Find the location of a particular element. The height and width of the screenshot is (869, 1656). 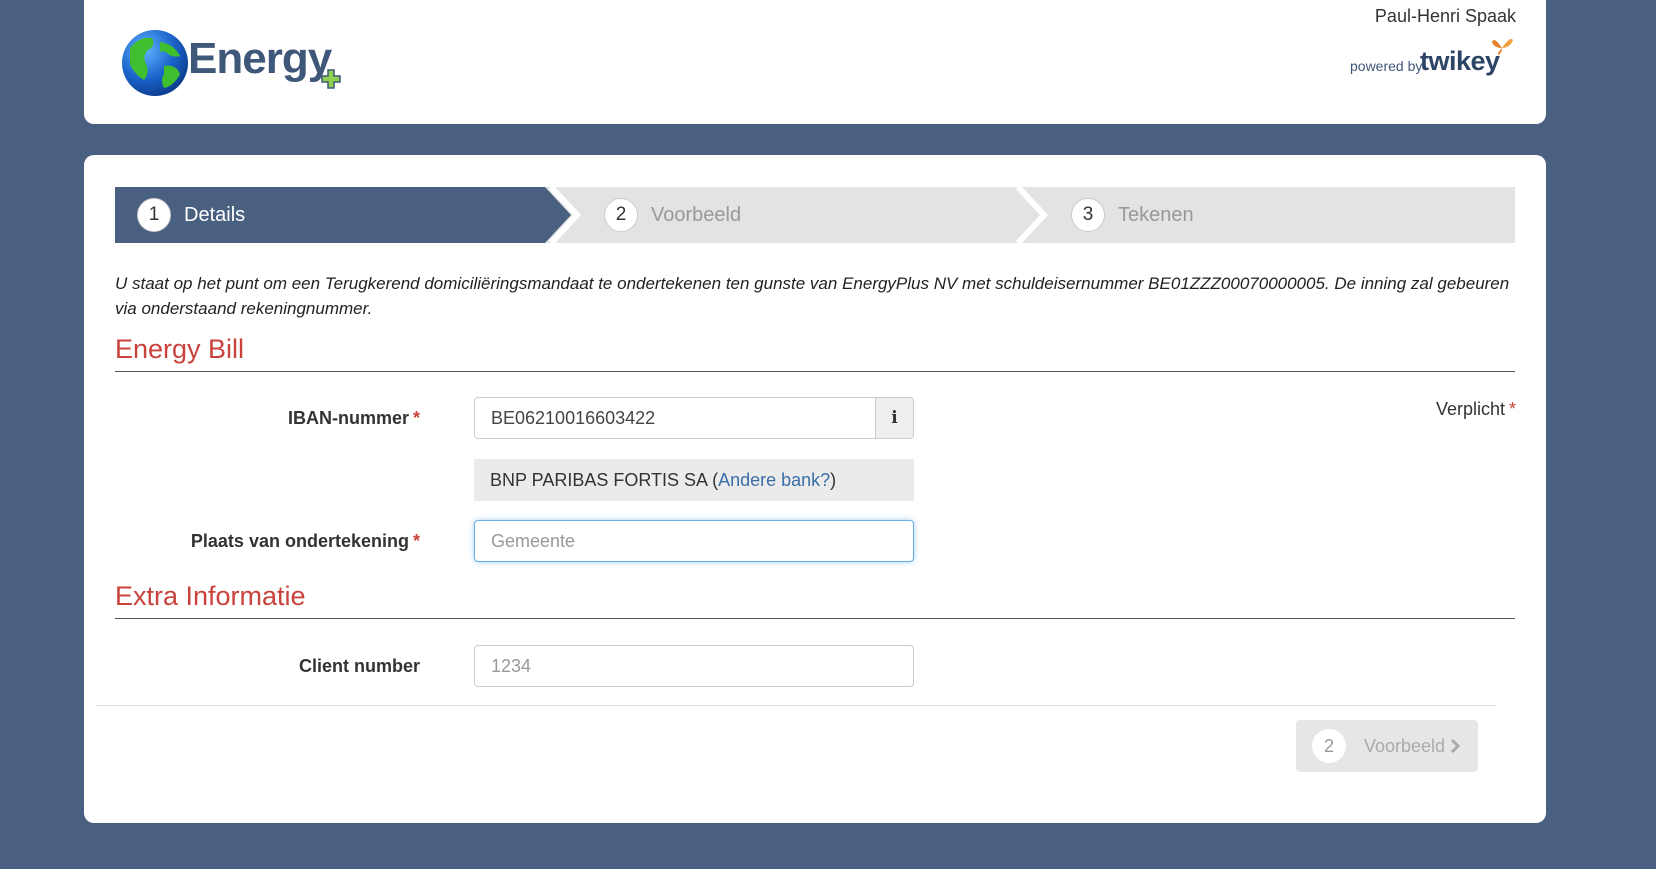

bank-suffix: ) is located at coordinates (833, 479).